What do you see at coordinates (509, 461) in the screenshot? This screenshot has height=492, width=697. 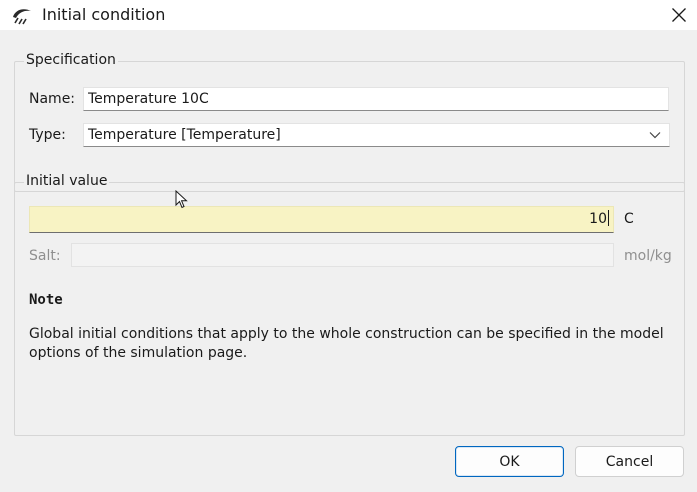 I see `ok-button: OK` at bounding box center [509, 461].